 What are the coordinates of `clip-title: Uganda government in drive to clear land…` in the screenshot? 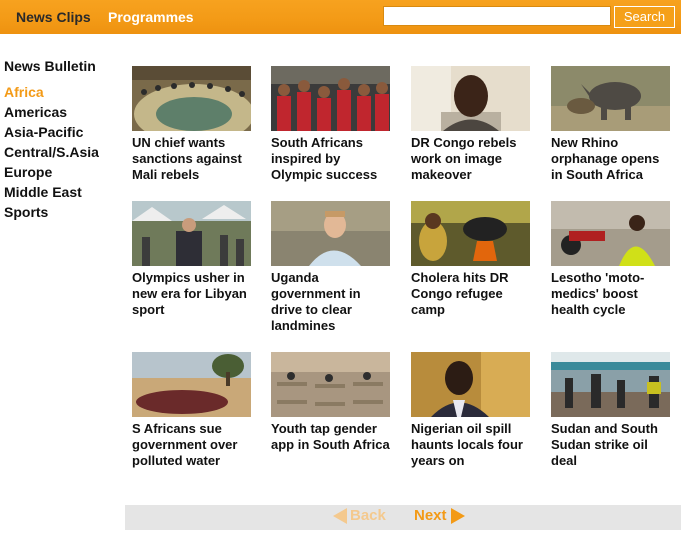 It's located at (332, 302).